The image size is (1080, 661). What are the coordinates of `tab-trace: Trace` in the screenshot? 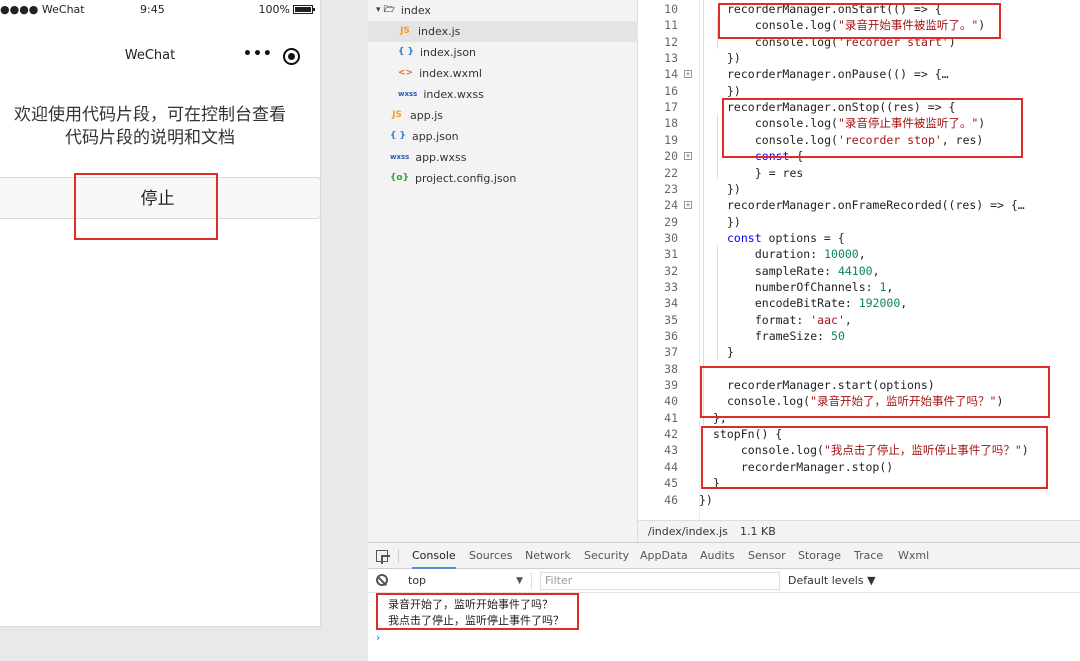 It's located at (868, 556).